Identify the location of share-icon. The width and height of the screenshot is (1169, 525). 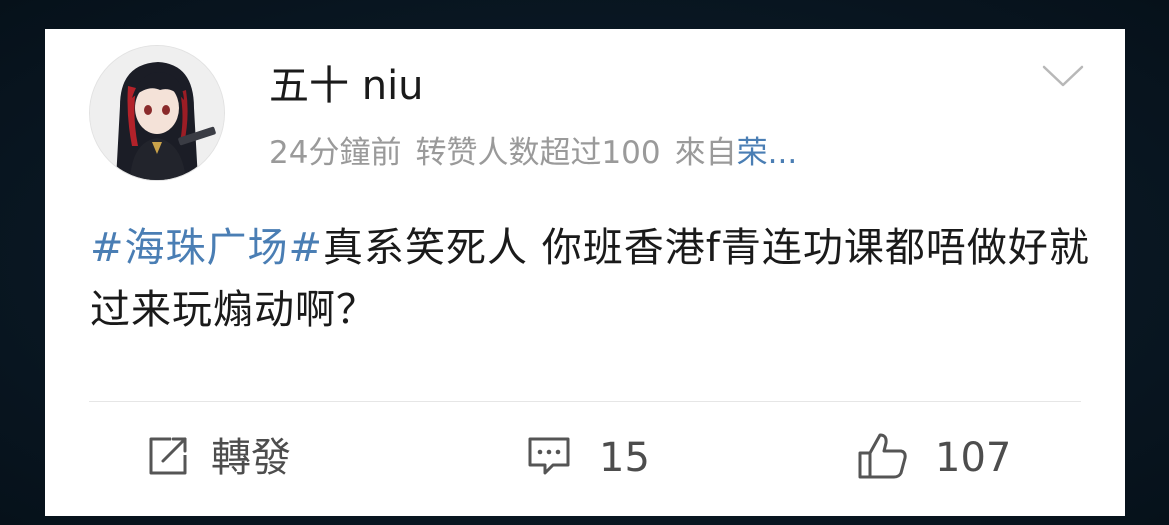
(169, 458).